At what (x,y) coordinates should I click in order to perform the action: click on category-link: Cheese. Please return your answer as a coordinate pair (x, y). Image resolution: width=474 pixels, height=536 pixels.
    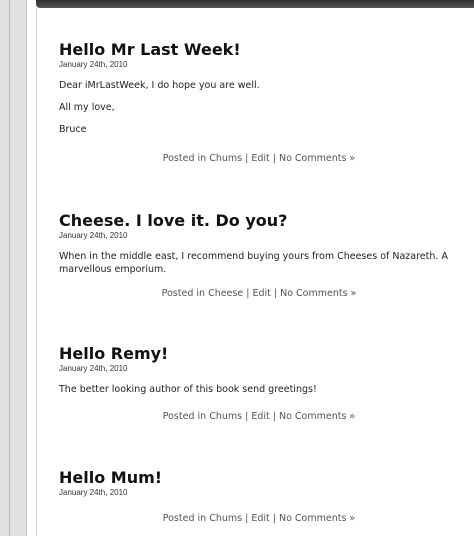
    Looking at the image, I should click on (225, 293).